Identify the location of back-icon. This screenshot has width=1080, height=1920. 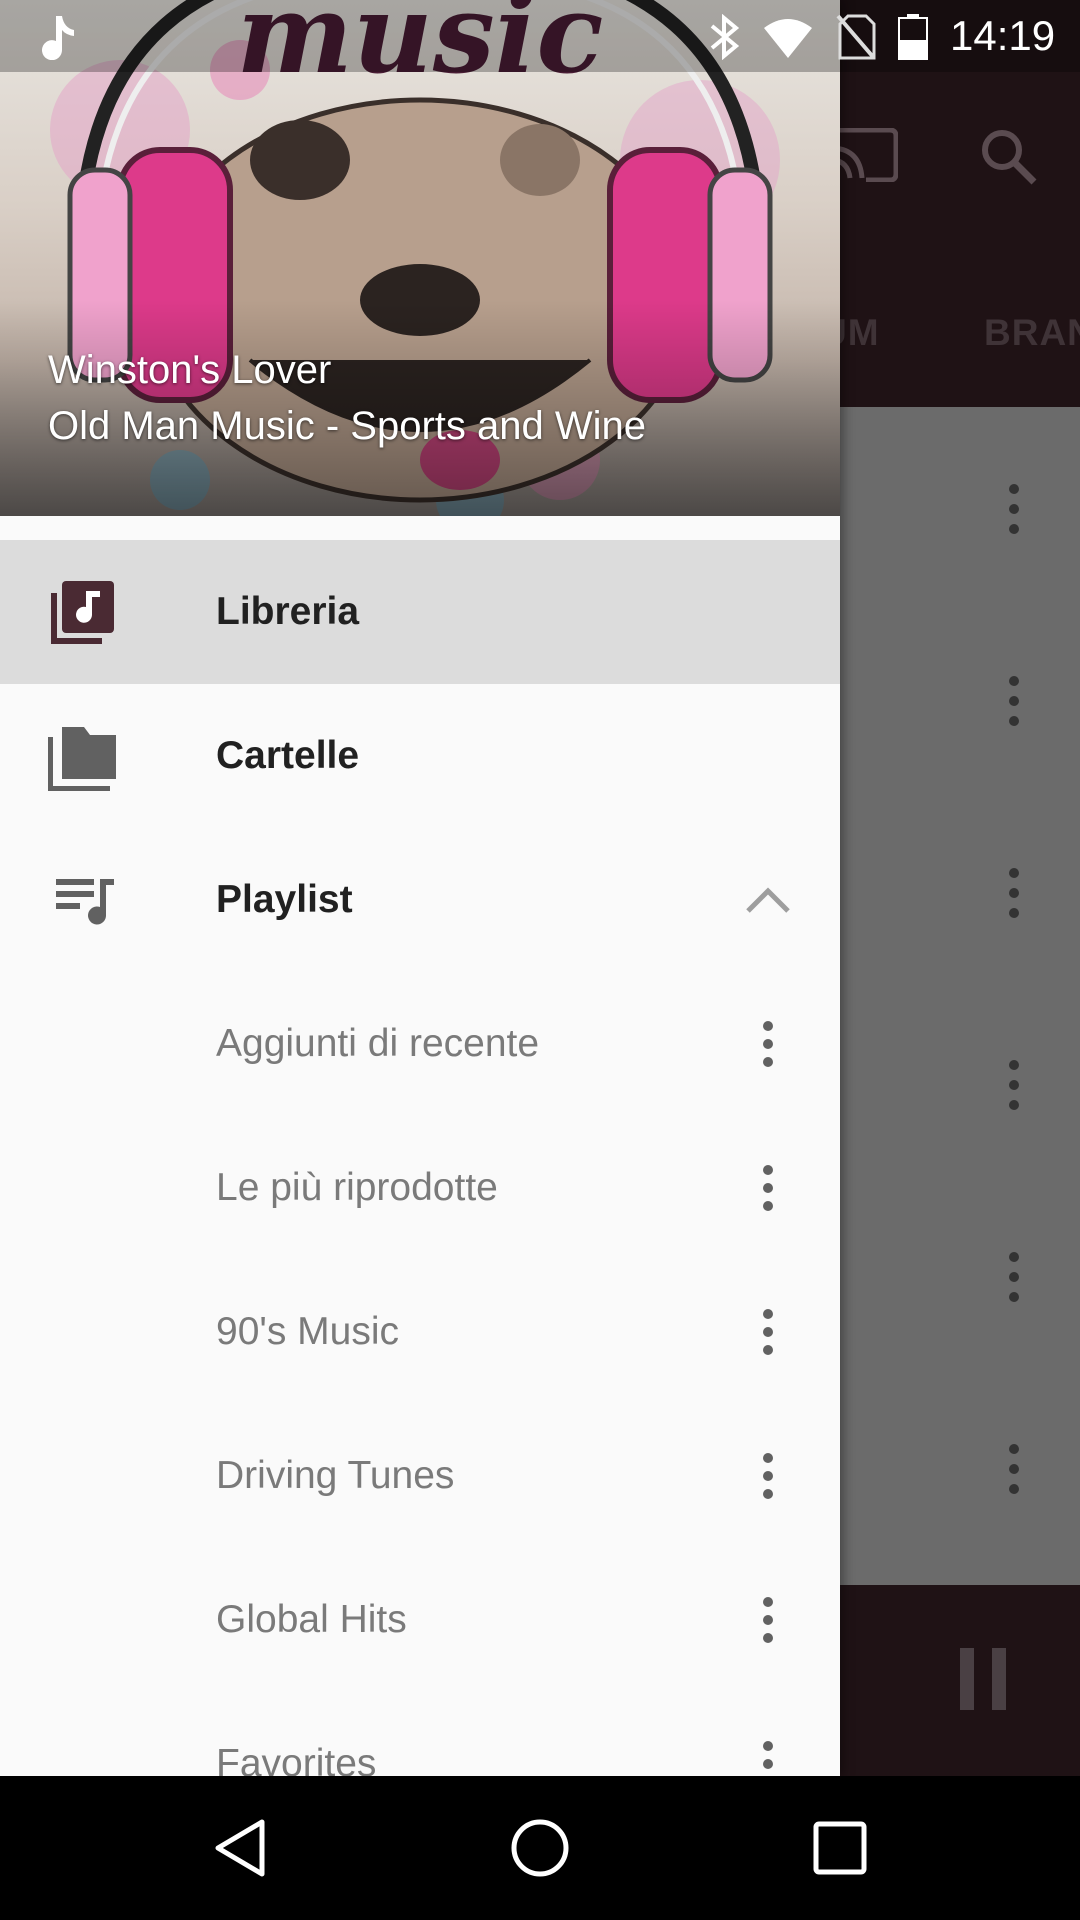
(242, 1848).